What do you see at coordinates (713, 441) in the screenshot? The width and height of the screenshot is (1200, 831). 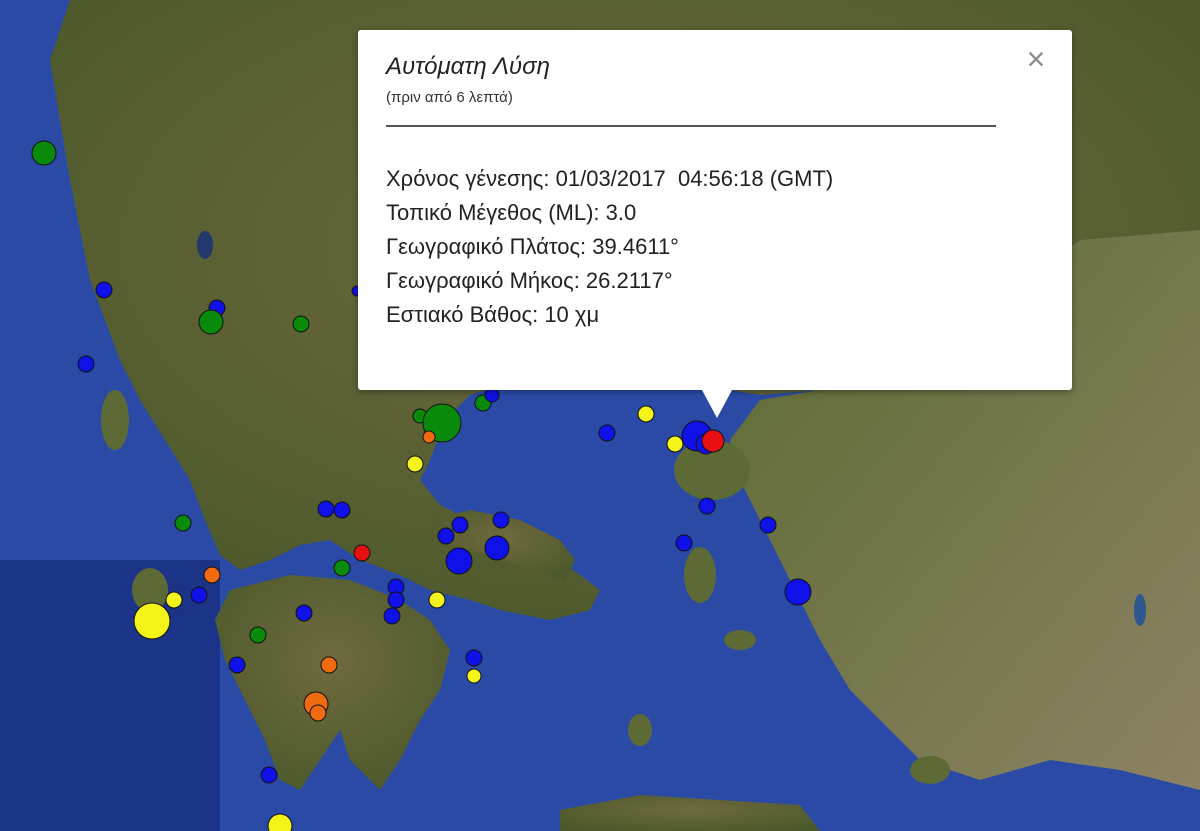 I see `selected-earthquake-marker` at bounding box center [713, 441].